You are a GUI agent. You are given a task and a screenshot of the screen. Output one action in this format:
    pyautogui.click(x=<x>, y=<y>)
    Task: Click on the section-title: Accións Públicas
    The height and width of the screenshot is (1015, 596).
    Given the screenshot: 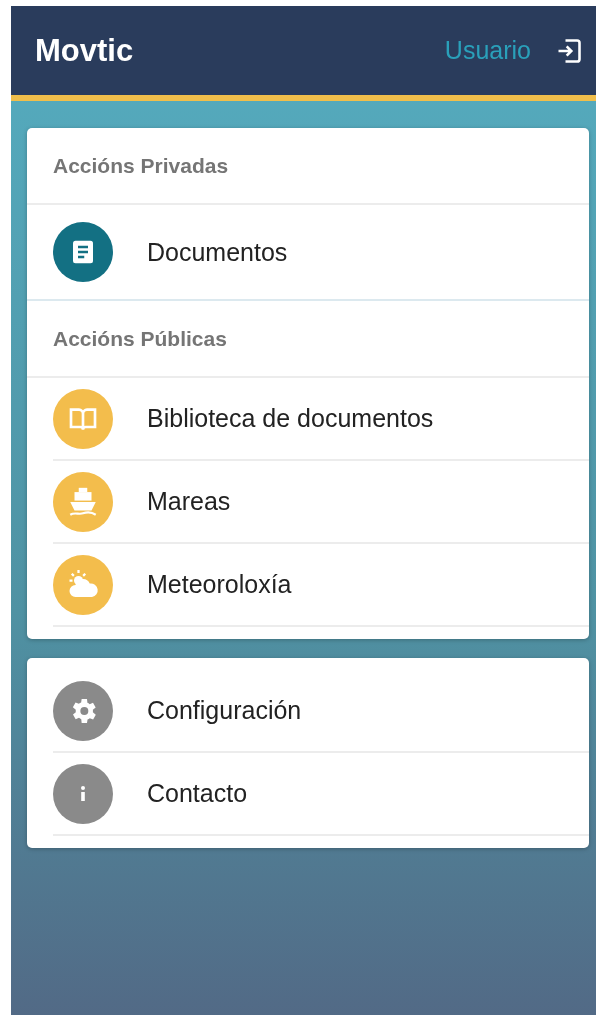 What is the action you would take?
    pyautogui.click(x=308, y=339)
    